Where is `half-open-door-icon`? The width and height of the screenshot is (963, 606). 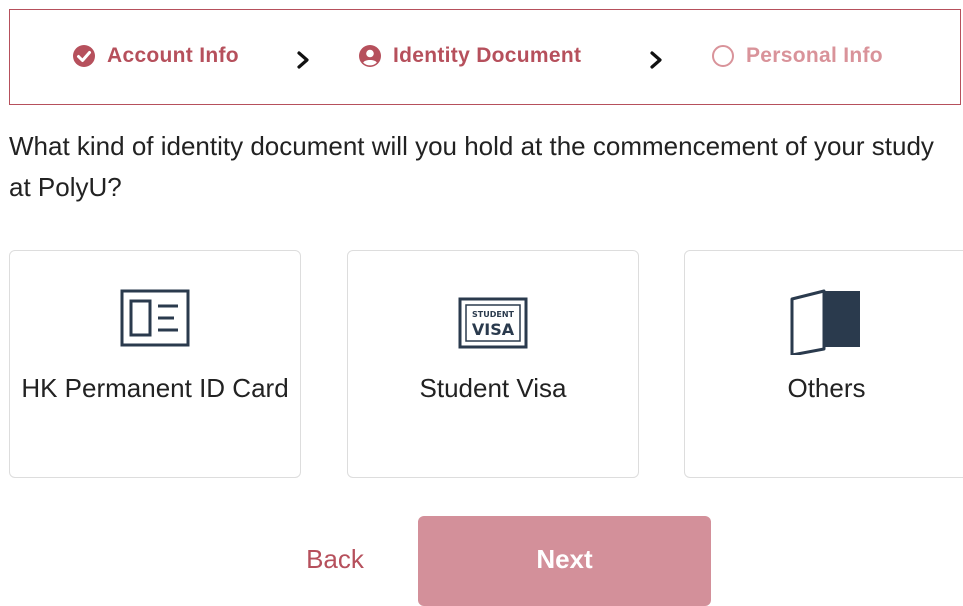 half-open-door-icon is located at coordinates (825, 322).